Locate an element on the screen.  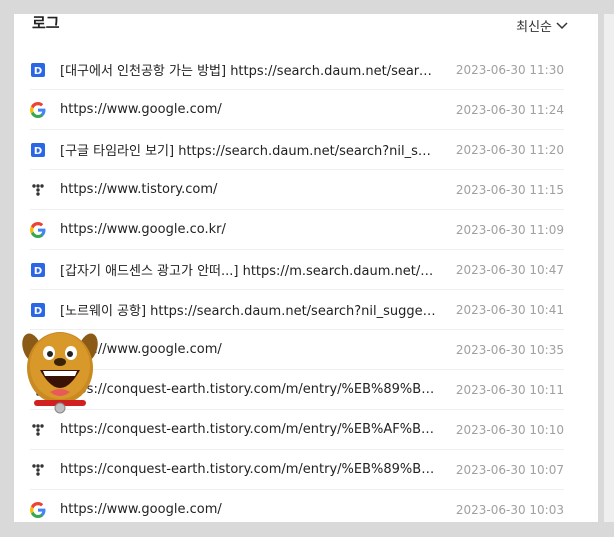
log-time: 2023-06-30 10:35 is located at coordinates (509, 349).